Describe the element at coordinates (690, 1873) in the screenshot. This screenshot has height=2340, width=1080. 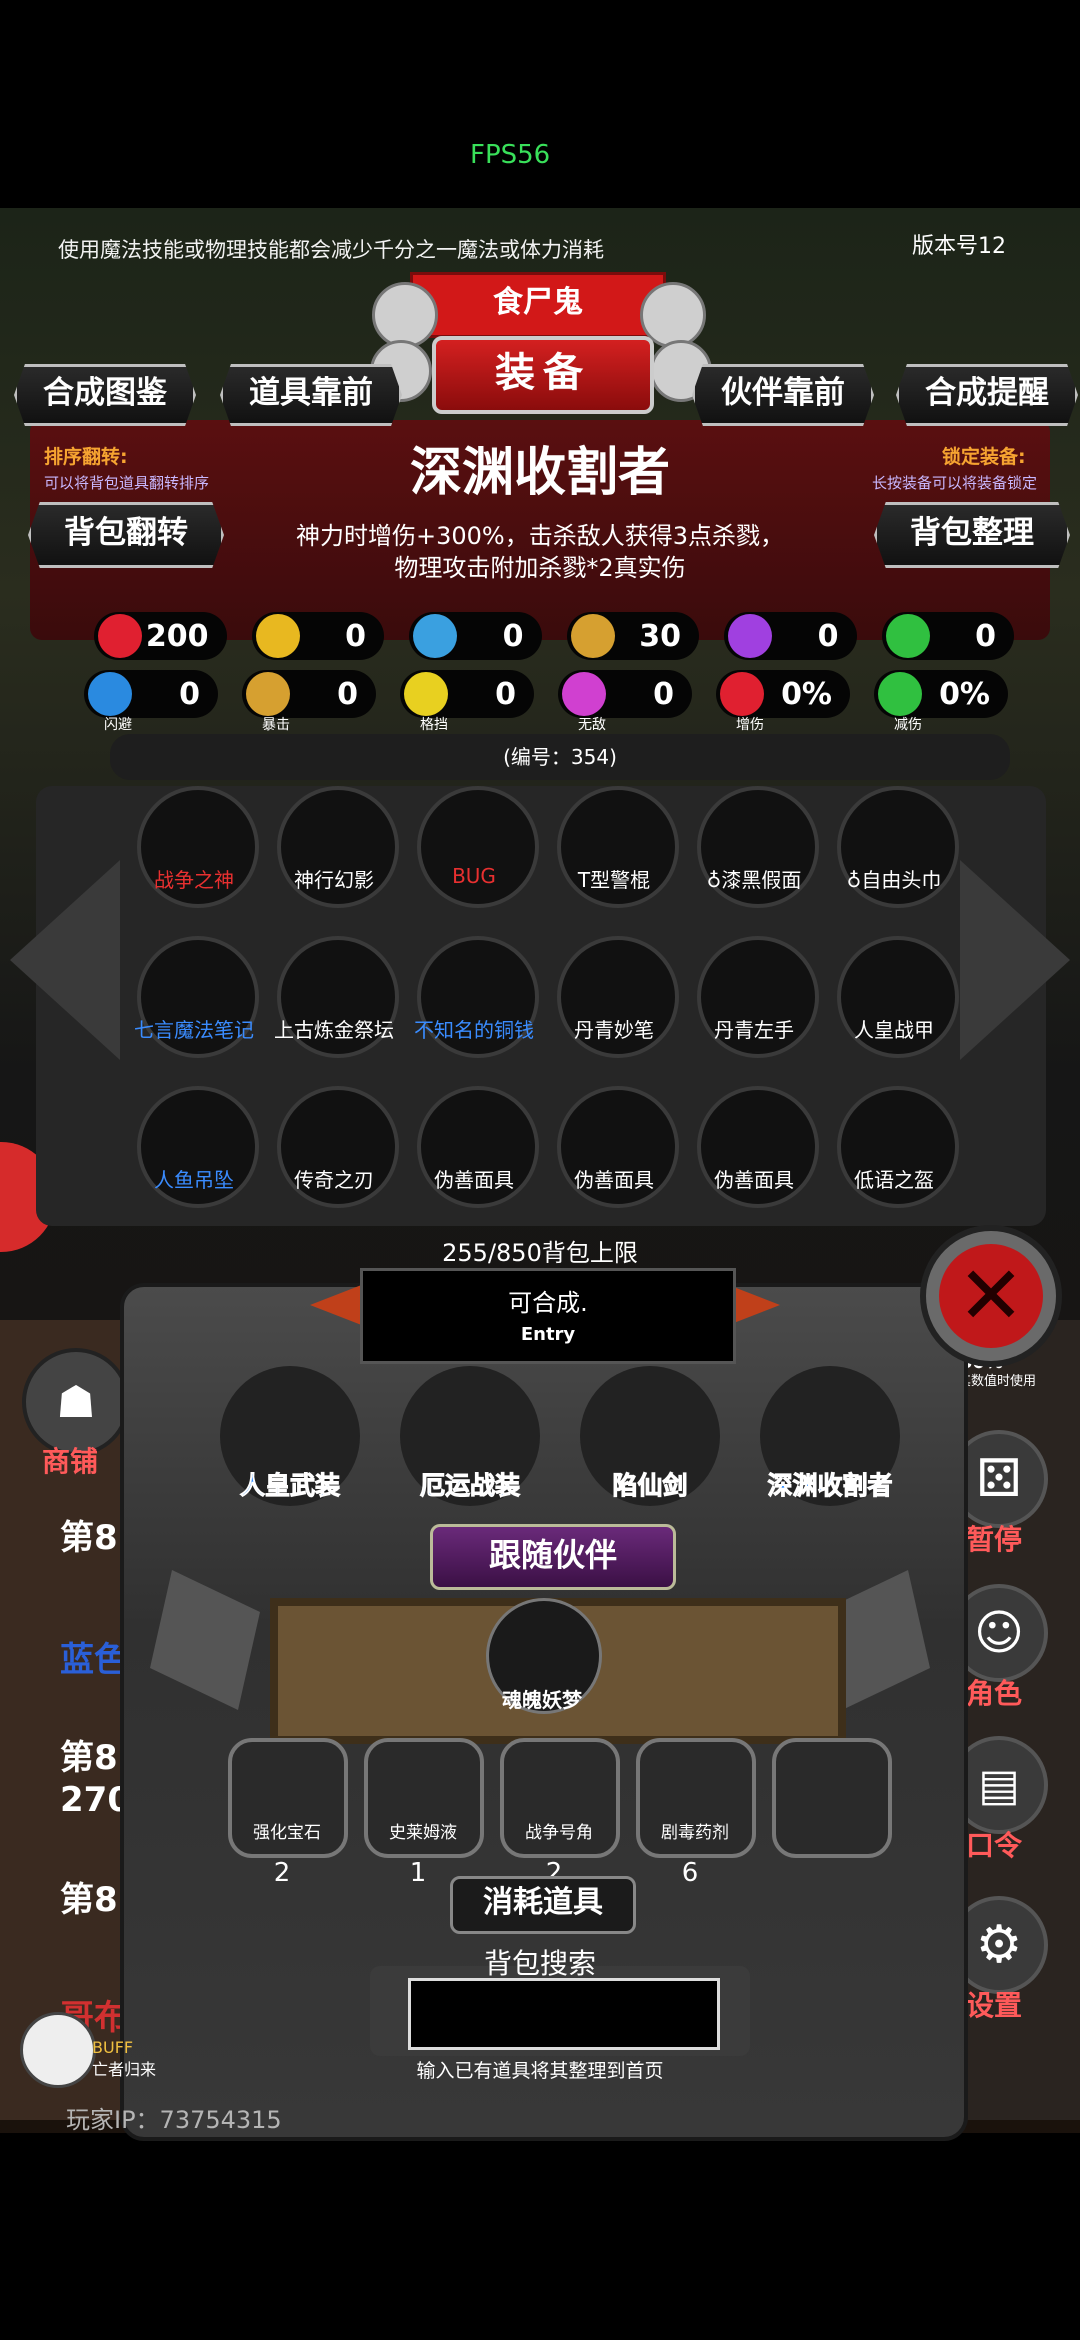
I see `consumable-count: 6` at that location.